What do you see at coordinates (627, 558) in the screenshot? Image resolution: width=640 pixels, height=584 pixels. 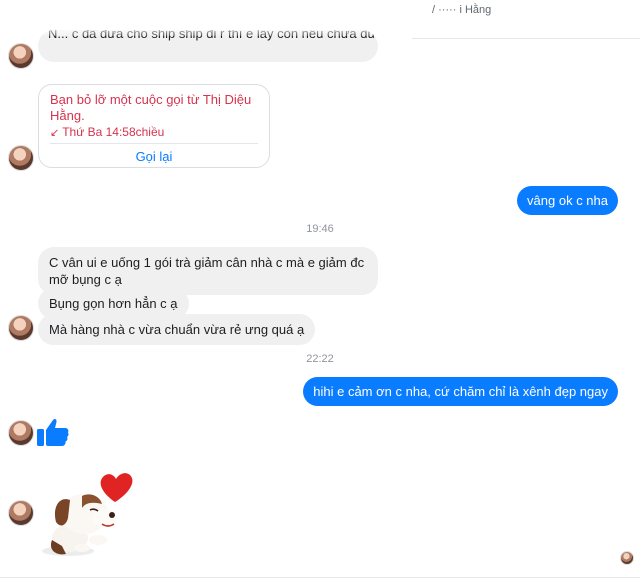 I see `read-receipt-avatar` at bounding box center [627, 558].